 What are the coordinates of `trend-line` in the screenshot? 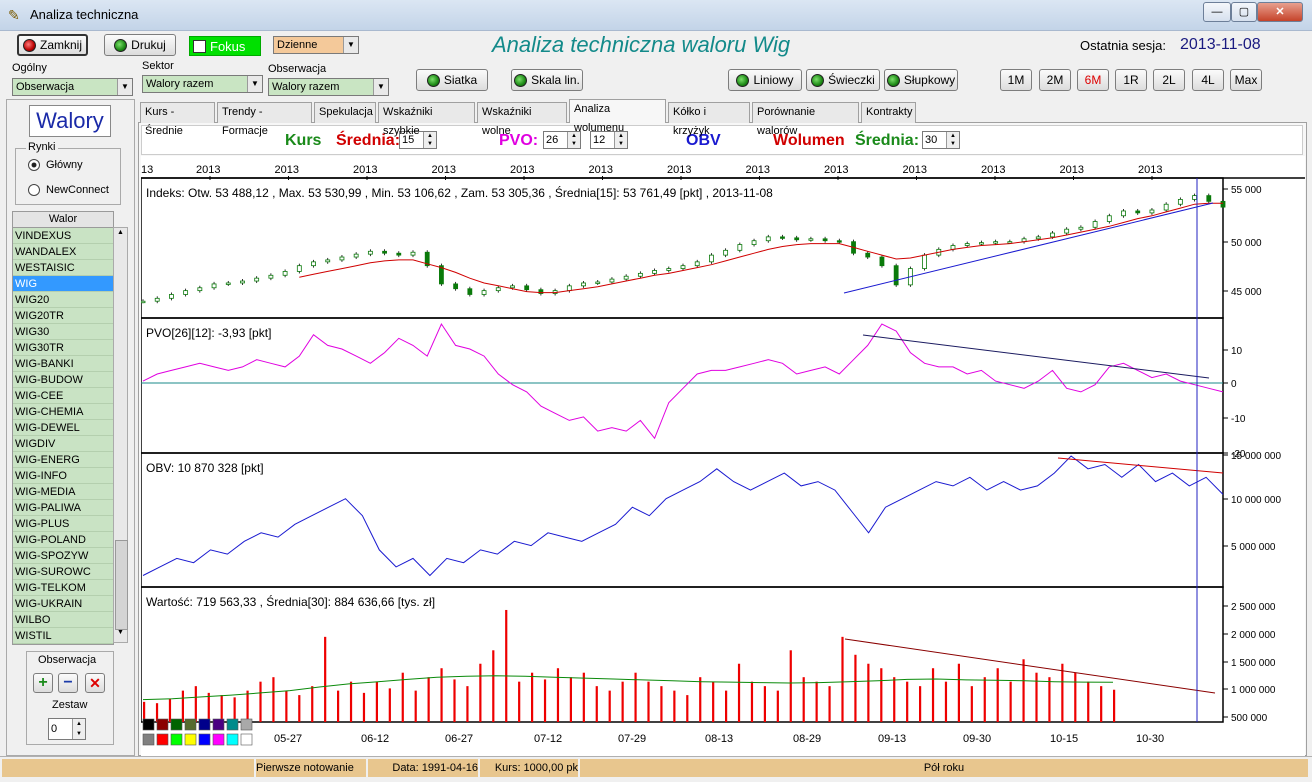 It's located at (1140, 465).